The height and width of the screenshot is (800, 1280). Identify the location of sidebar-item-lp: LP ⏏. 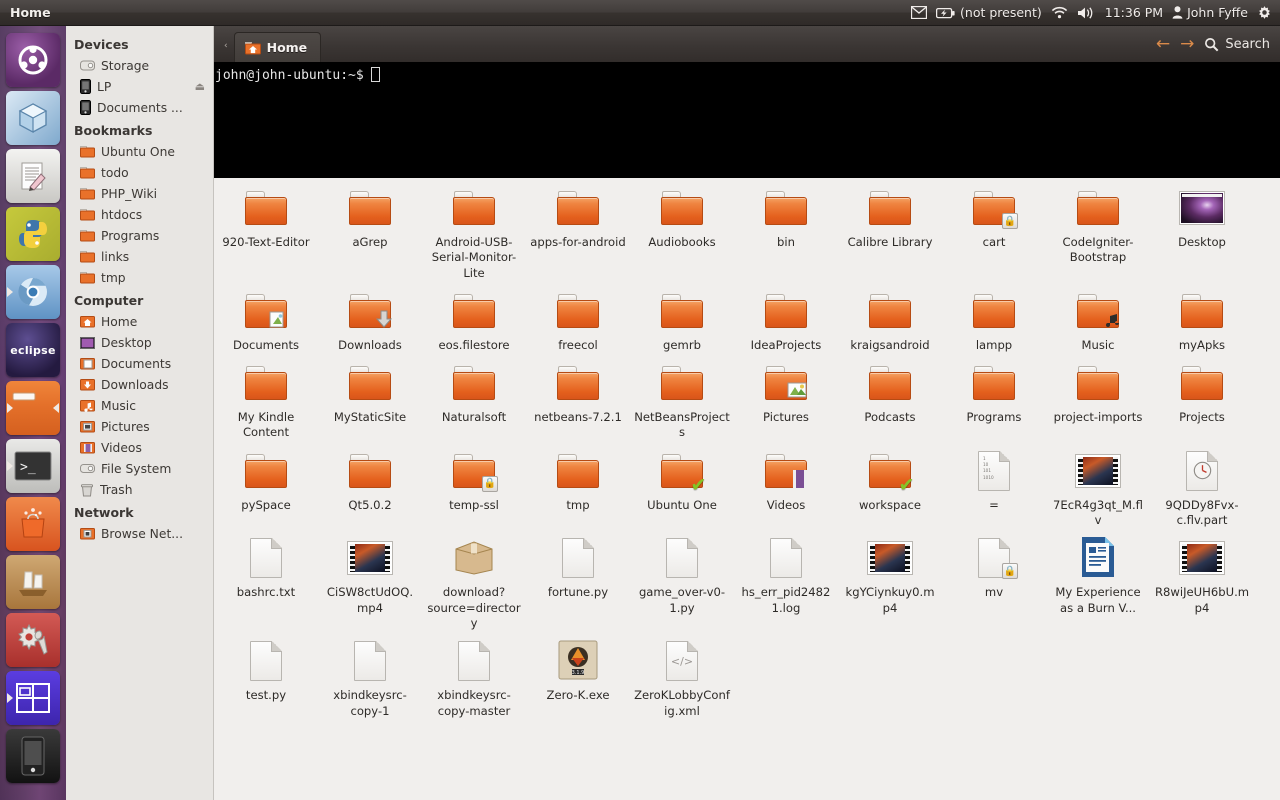
(139, 86).